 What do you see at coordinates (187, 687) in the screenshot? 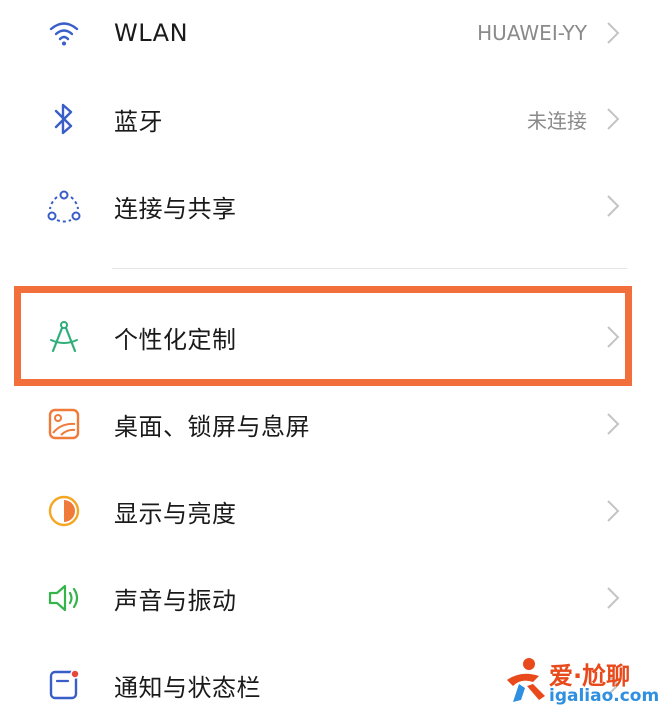
I see `settings-item-label: 通知与状态栏` at bounding box center [187, 687].